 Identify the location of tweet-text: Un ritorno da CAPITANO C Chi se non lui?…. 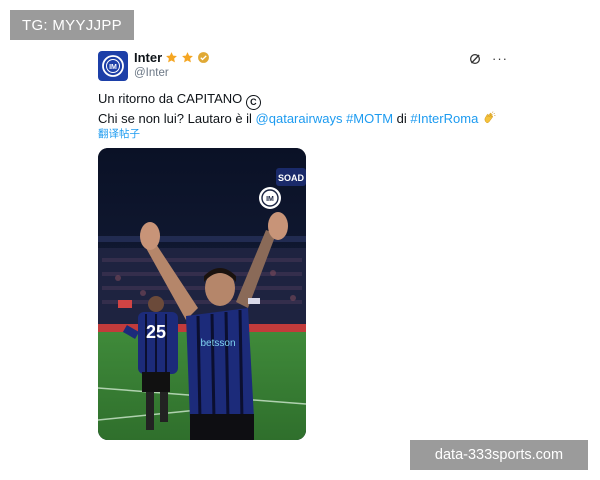
(305, 108).